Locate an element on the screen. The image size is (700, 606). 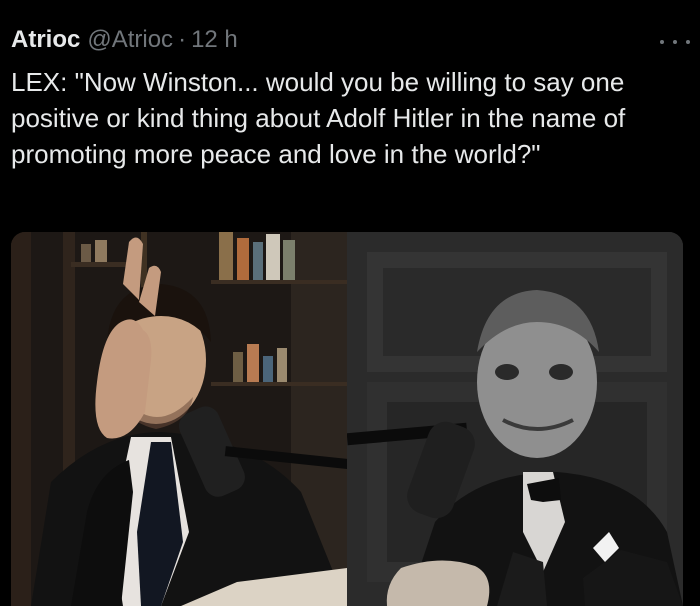
more-horizontal-icon is located at coordinates (675, 42).